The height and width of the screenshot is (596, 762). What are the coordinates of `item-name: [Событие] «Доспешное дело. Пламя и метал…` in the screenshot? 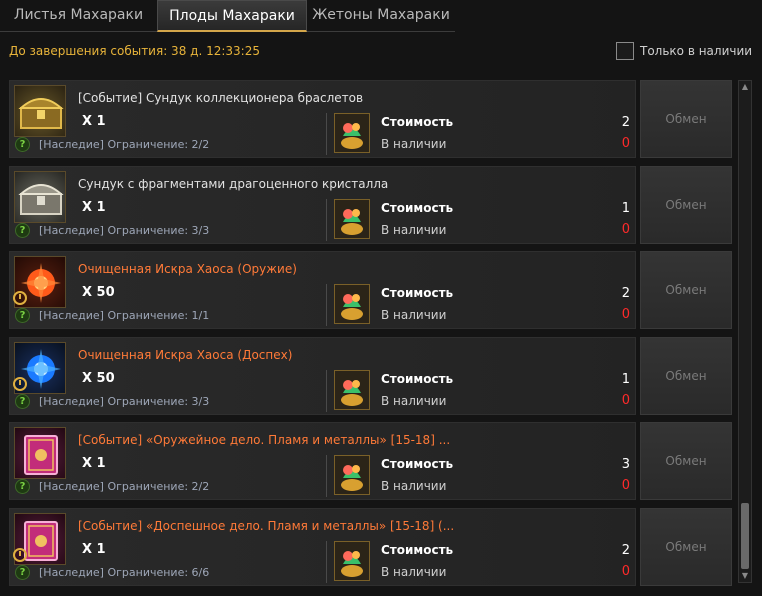 It's located at (266, 526).